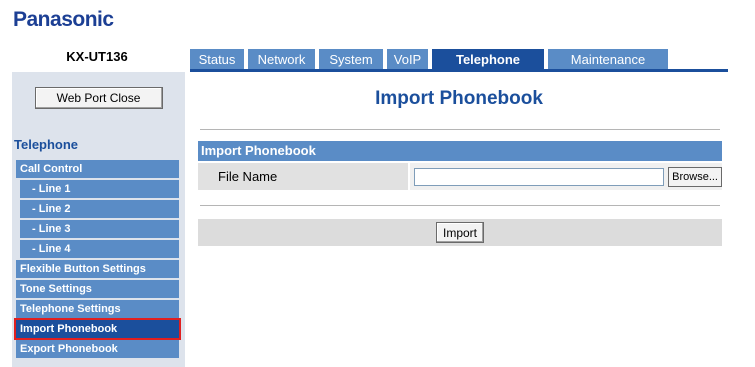 This screenshot has width=755, height=367. I want to click on action-bar: Import, so click(460, 232).